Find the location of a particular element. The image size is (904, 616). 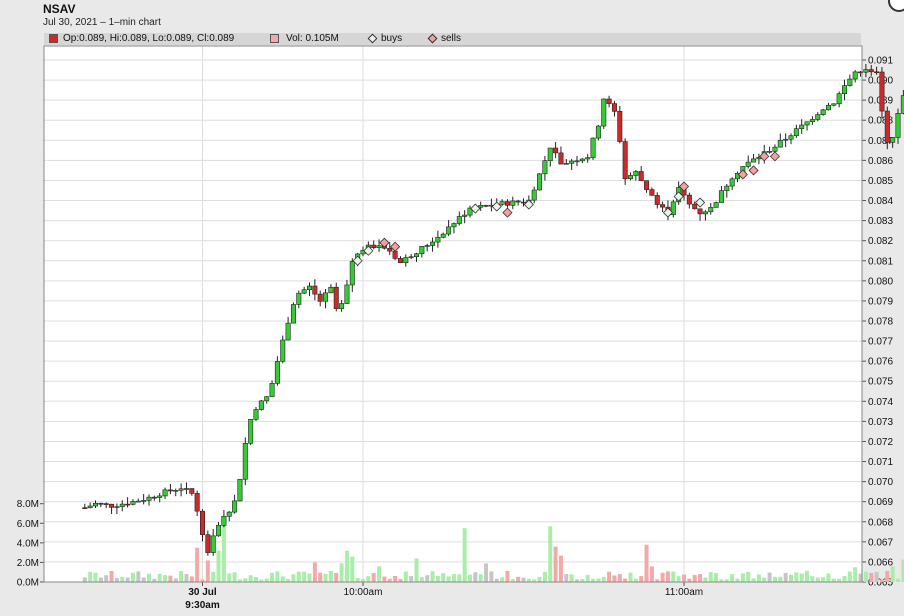

price-tick-label: 0.072 is located at coordinates (880, 442).